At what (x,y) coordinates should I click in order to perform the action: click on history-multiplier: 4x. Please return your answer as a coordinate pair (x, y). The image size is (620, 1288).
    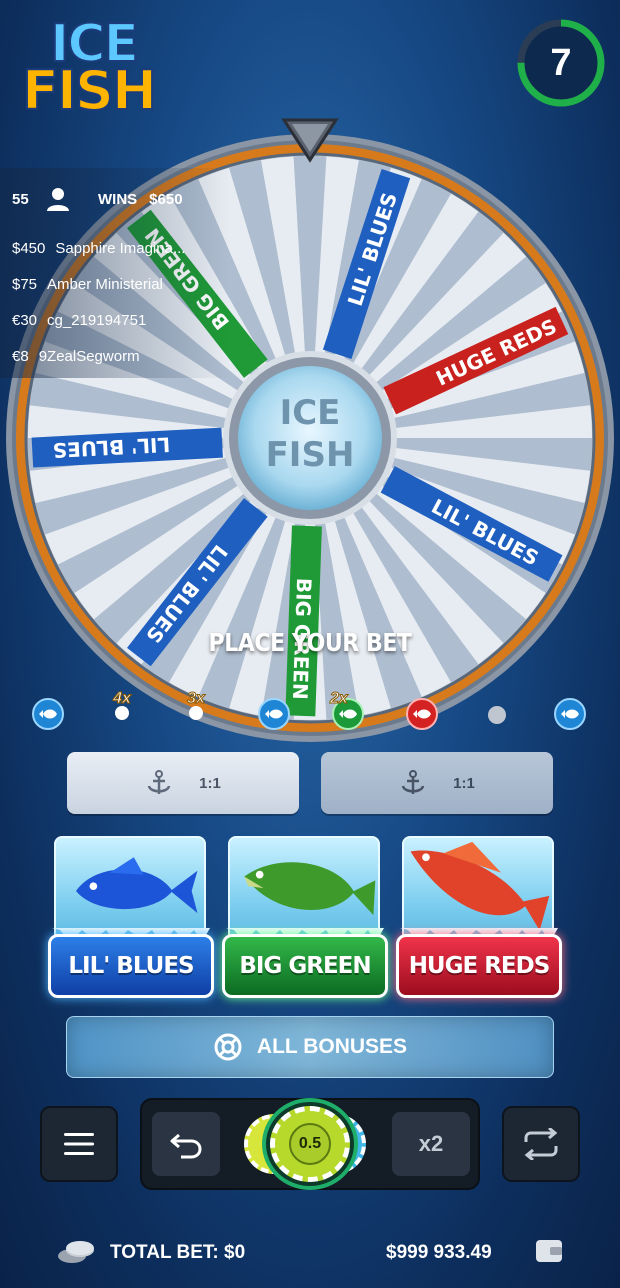
    Looking at the image, I should click on (122, 705).